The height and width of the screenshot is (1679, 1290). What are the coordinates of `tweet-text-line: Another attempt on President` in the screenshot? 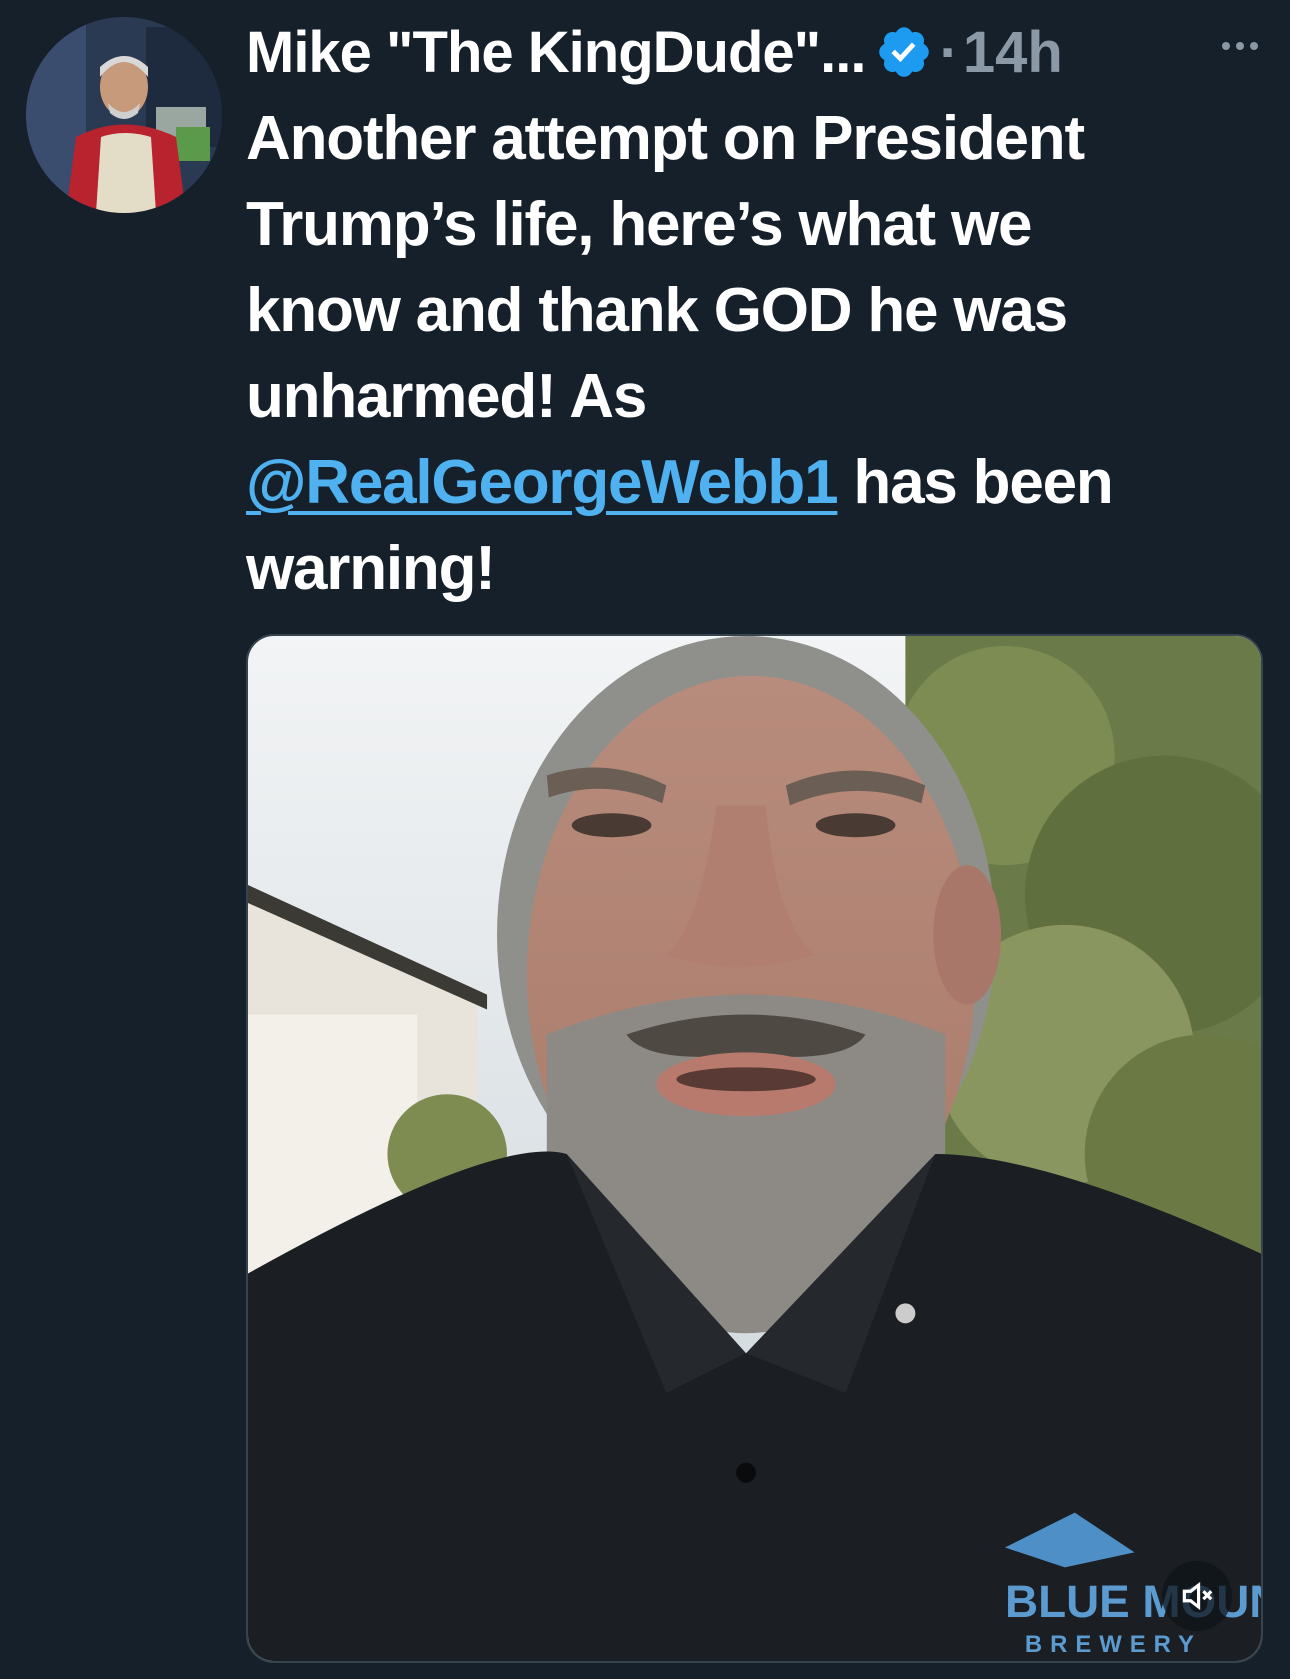 It's located at (665, 138).